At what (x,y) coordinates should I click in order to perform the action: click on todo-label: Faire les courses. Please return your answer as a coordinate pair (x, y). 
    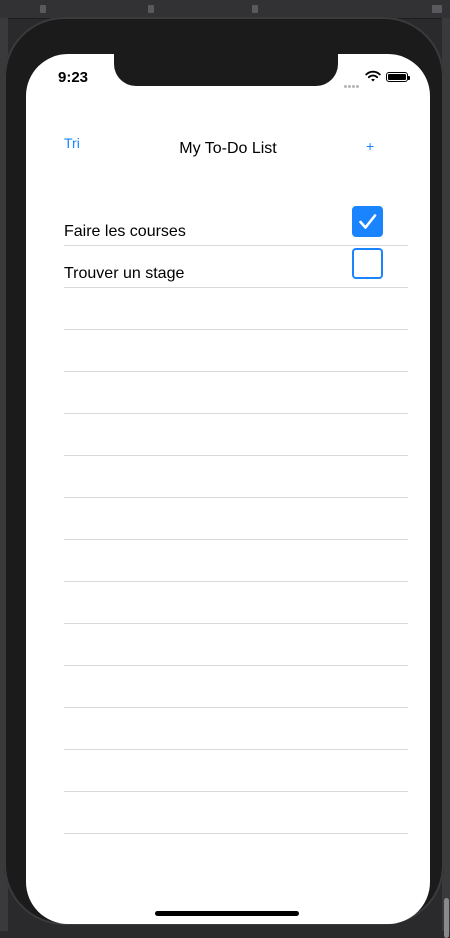
    Looking at the image, I should click on (125, 231).